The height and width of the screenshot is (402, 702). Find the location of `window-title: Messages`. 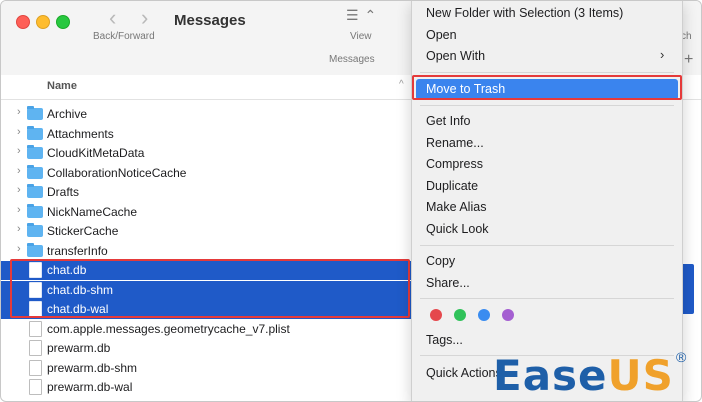

window-title: Messages is located at coordinates (210, 20).